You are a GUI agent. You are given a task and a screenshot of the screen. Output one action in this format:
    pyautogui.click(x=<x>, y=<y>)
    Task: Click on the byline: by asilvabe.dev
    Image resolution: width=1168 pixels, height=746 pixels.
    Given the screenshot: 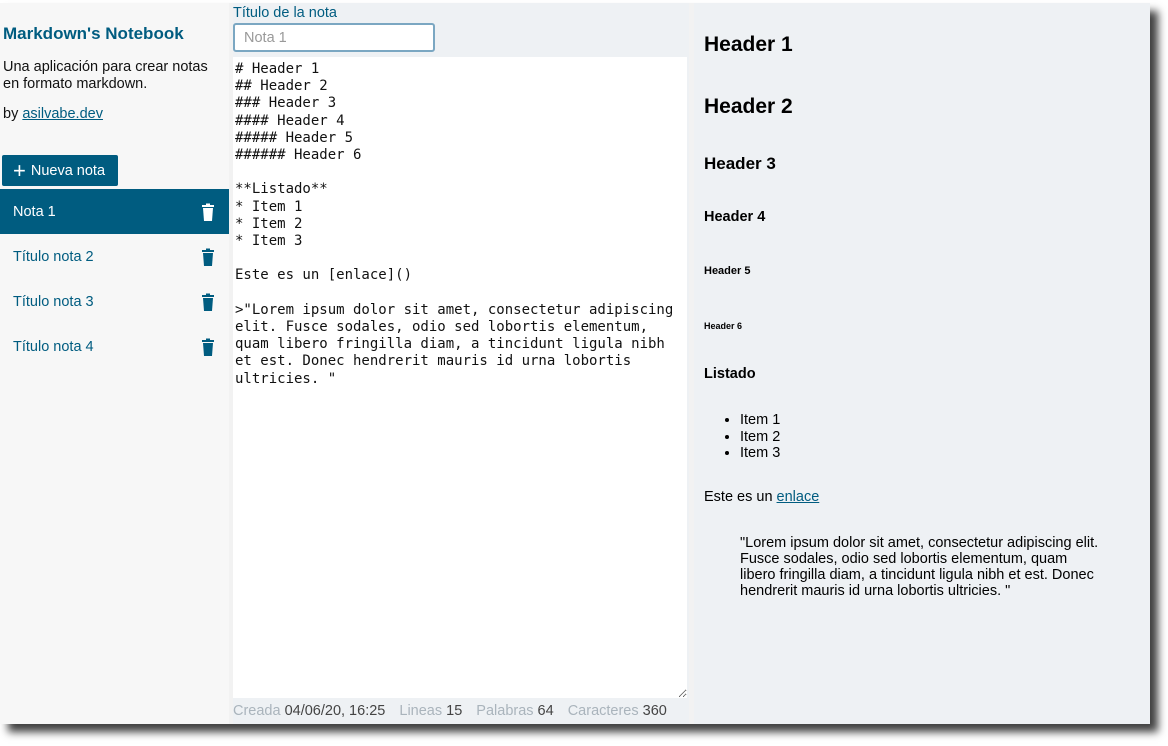 What is the action you would take?
    pyautogui.click(x=53, y=114)
    